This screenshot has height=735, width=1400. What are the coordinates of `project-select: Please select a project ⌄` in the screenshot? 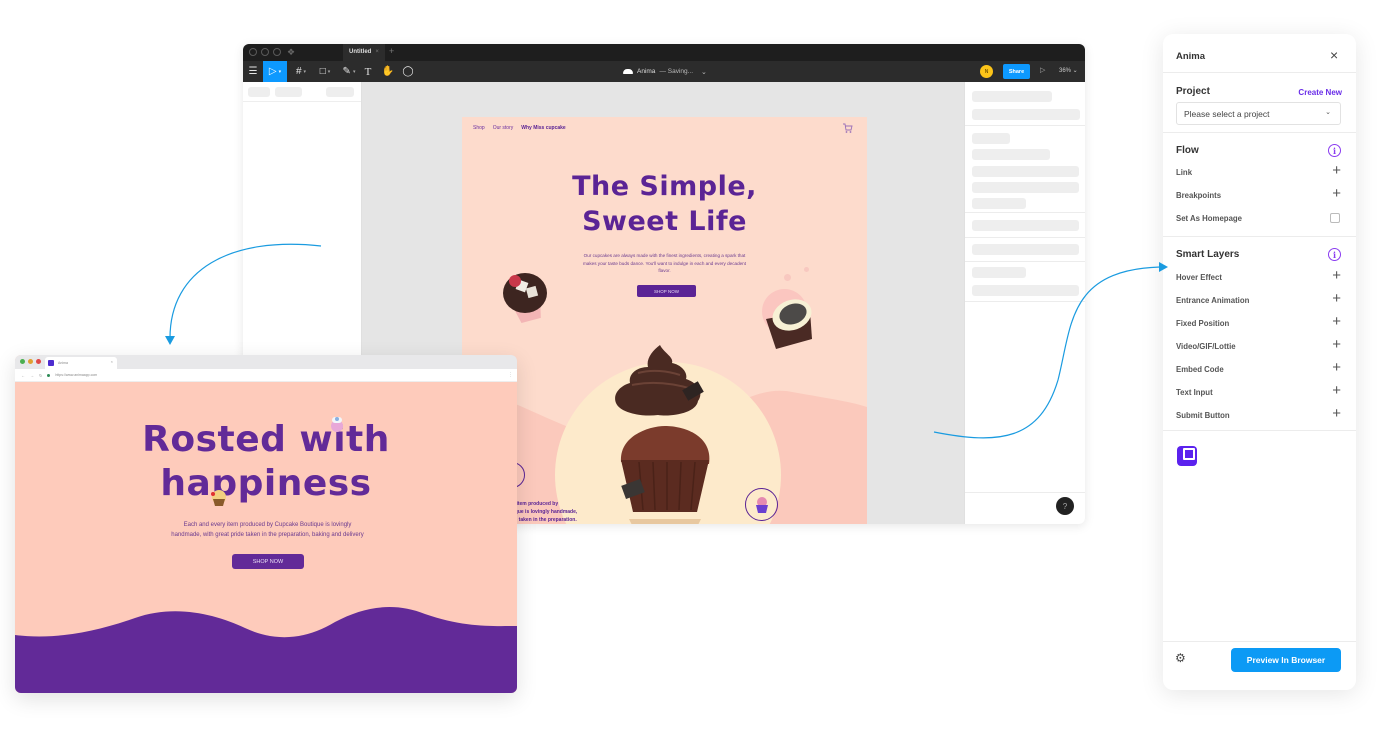 It's located at (1258, 113).